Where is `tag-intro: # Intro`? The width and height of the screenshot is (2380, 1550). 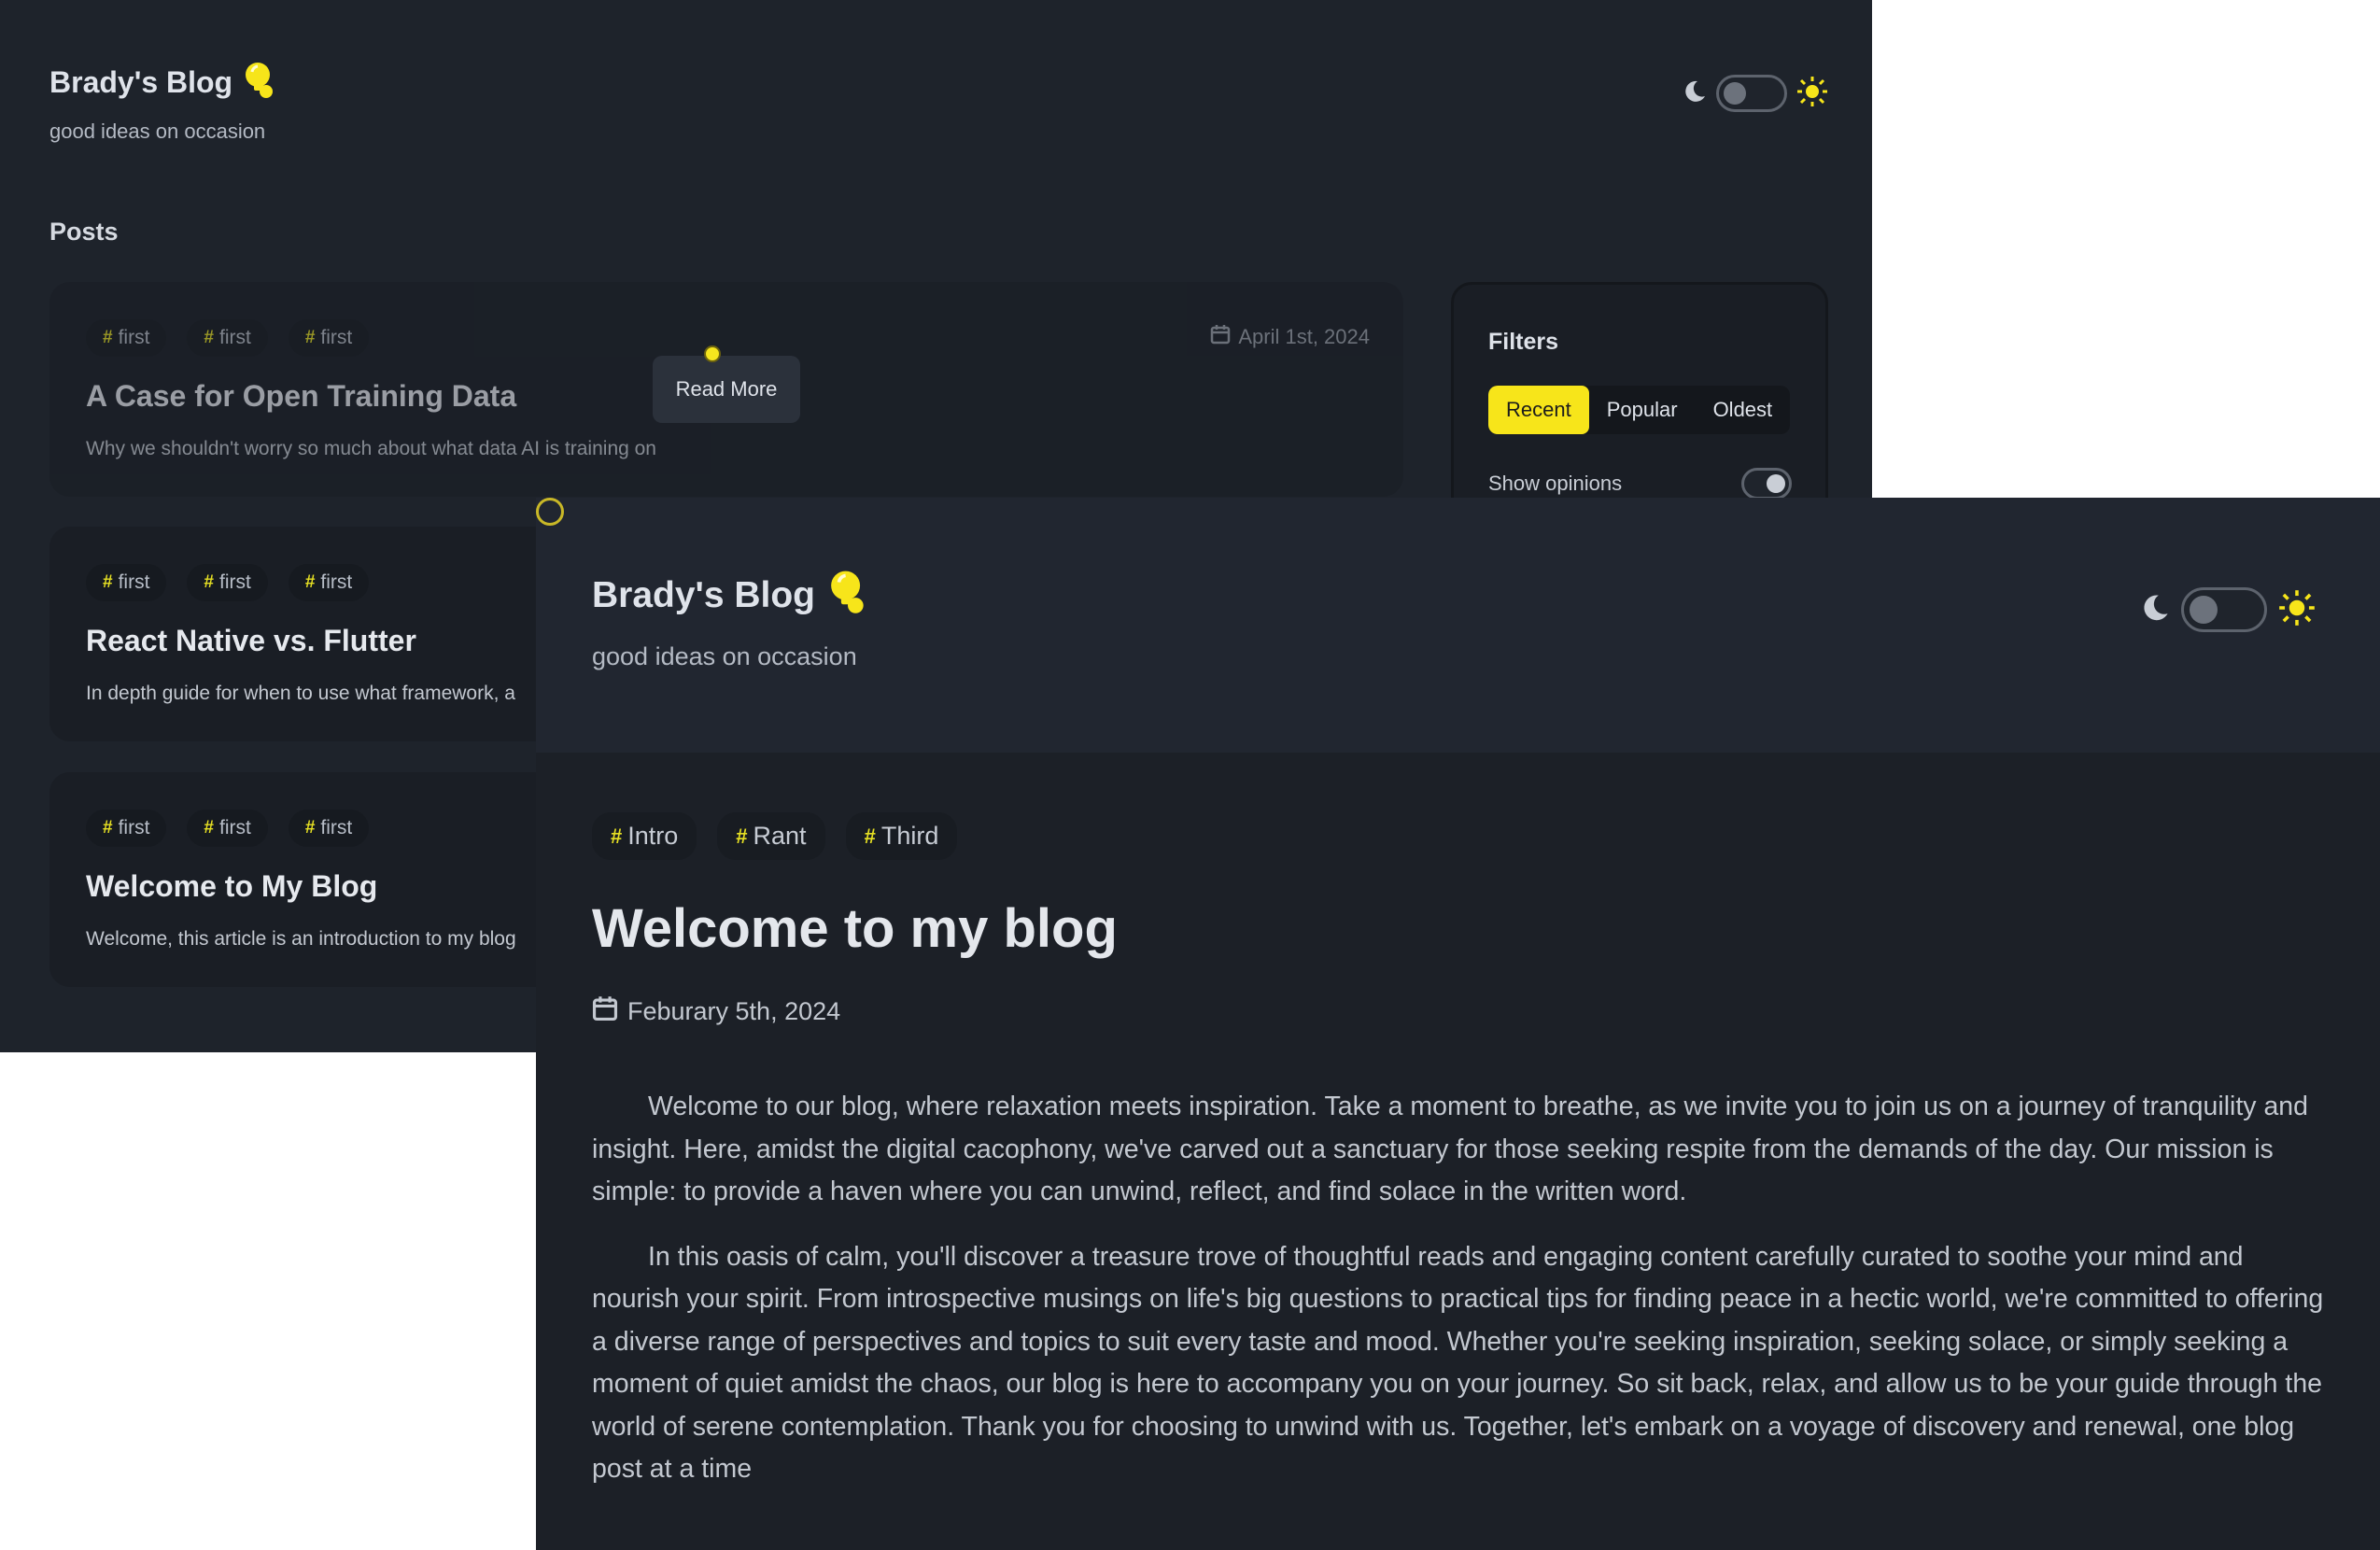 tag-intro: # Intro is located at coordinates (644, 836).